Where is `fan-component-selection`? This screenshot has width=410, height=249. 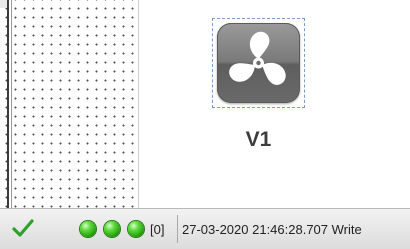 fan-component-selection is located at coordinates (258, 63).